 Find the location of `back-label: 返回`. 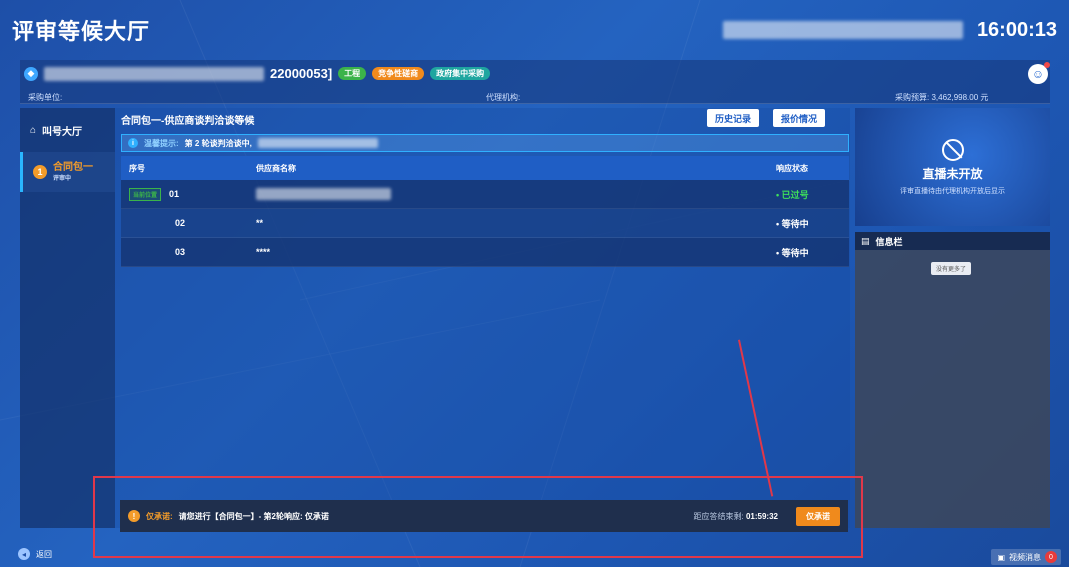

back-label: 返回 is located at coordinates (44, 554).